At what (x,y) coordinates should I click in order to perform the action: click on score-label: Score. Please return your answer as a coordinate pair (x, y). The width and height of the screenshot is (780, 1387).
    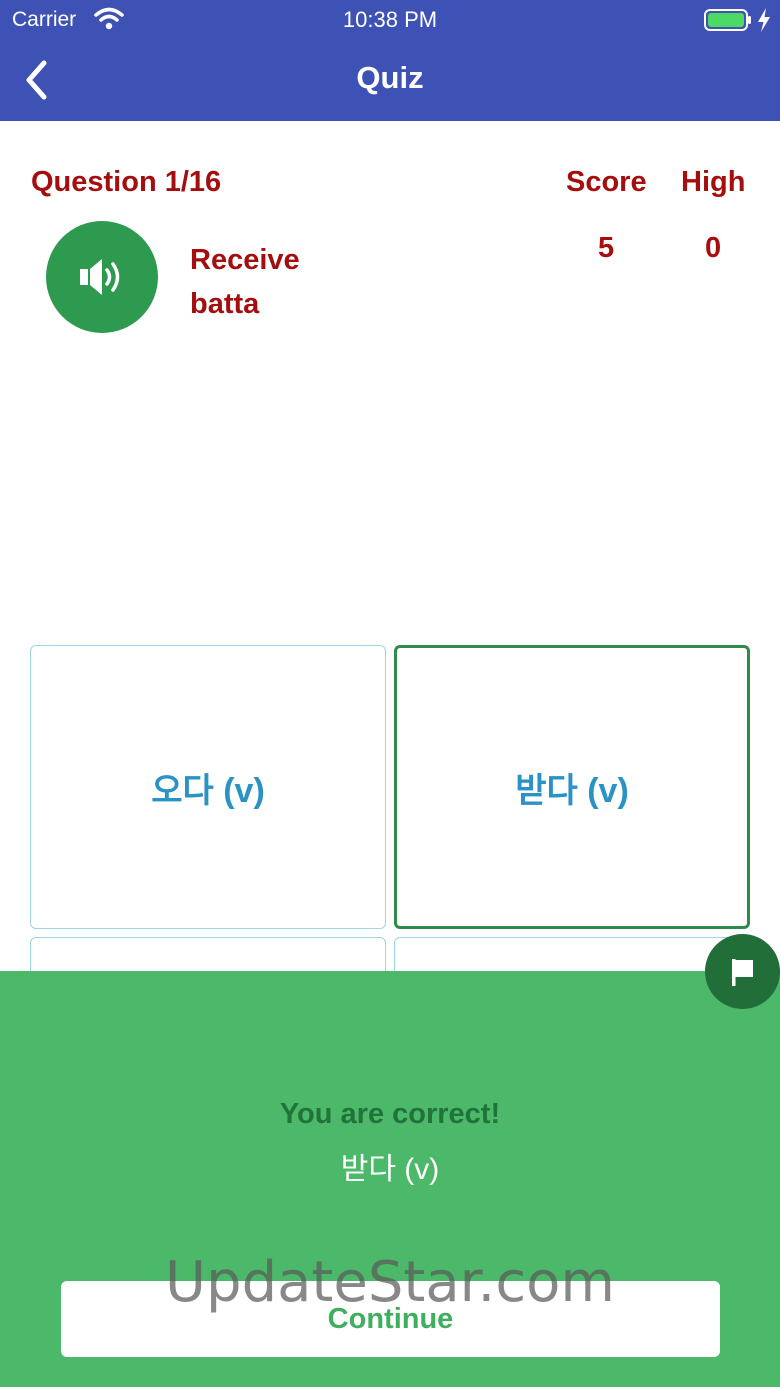
    Looking at the image, I should click on (606, 182).